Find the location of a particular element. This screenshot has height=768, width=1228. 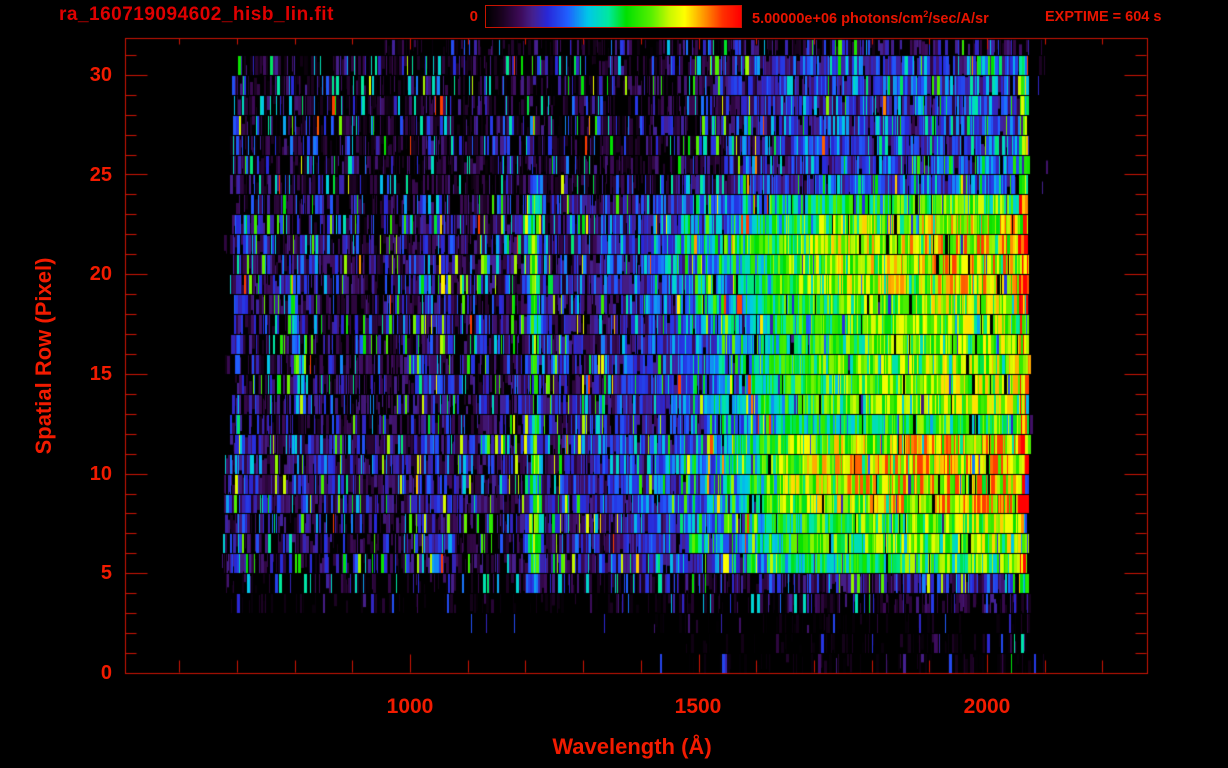

filename-title: ra_160719094602_hisb_lin.fit is located at coordinates (196, 14).